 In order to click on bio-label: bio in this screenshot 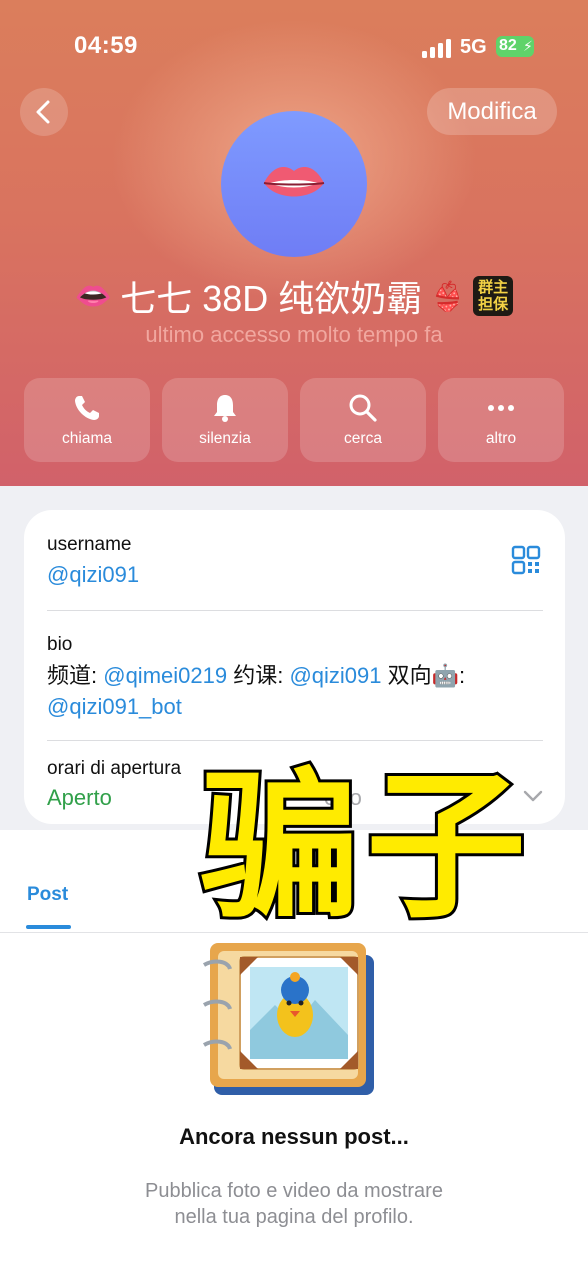, I will do `click(60, 644)`.